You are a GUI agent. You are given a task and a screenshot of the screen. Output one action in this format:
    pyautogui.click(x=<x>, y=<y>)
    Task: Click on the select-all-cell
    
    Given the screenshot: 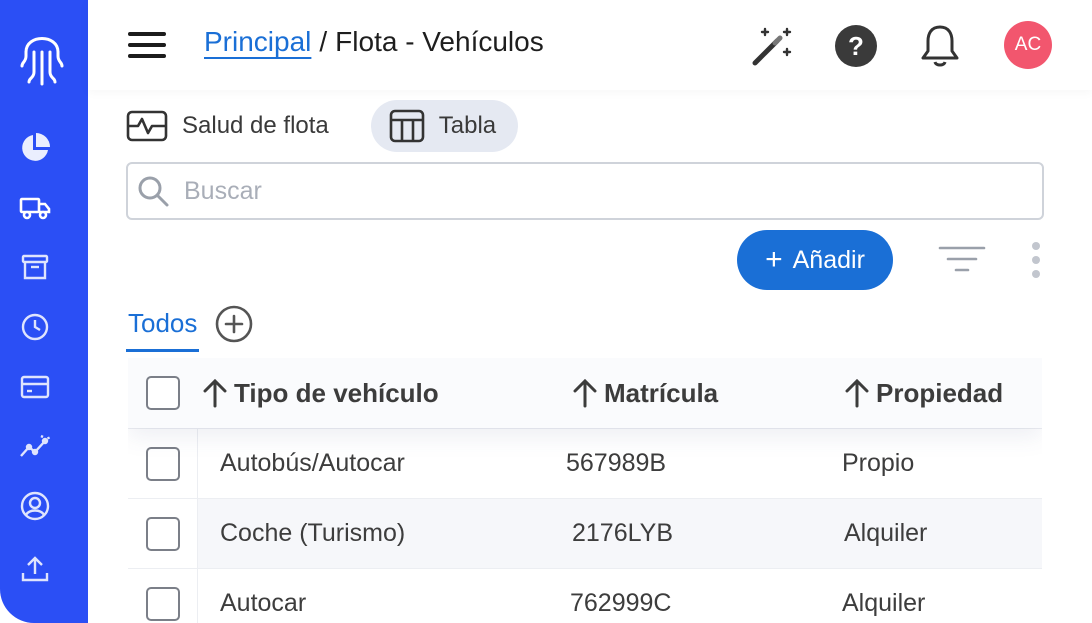 What is the action you would take?
    pyautogui.click(x=163, y=393)
    